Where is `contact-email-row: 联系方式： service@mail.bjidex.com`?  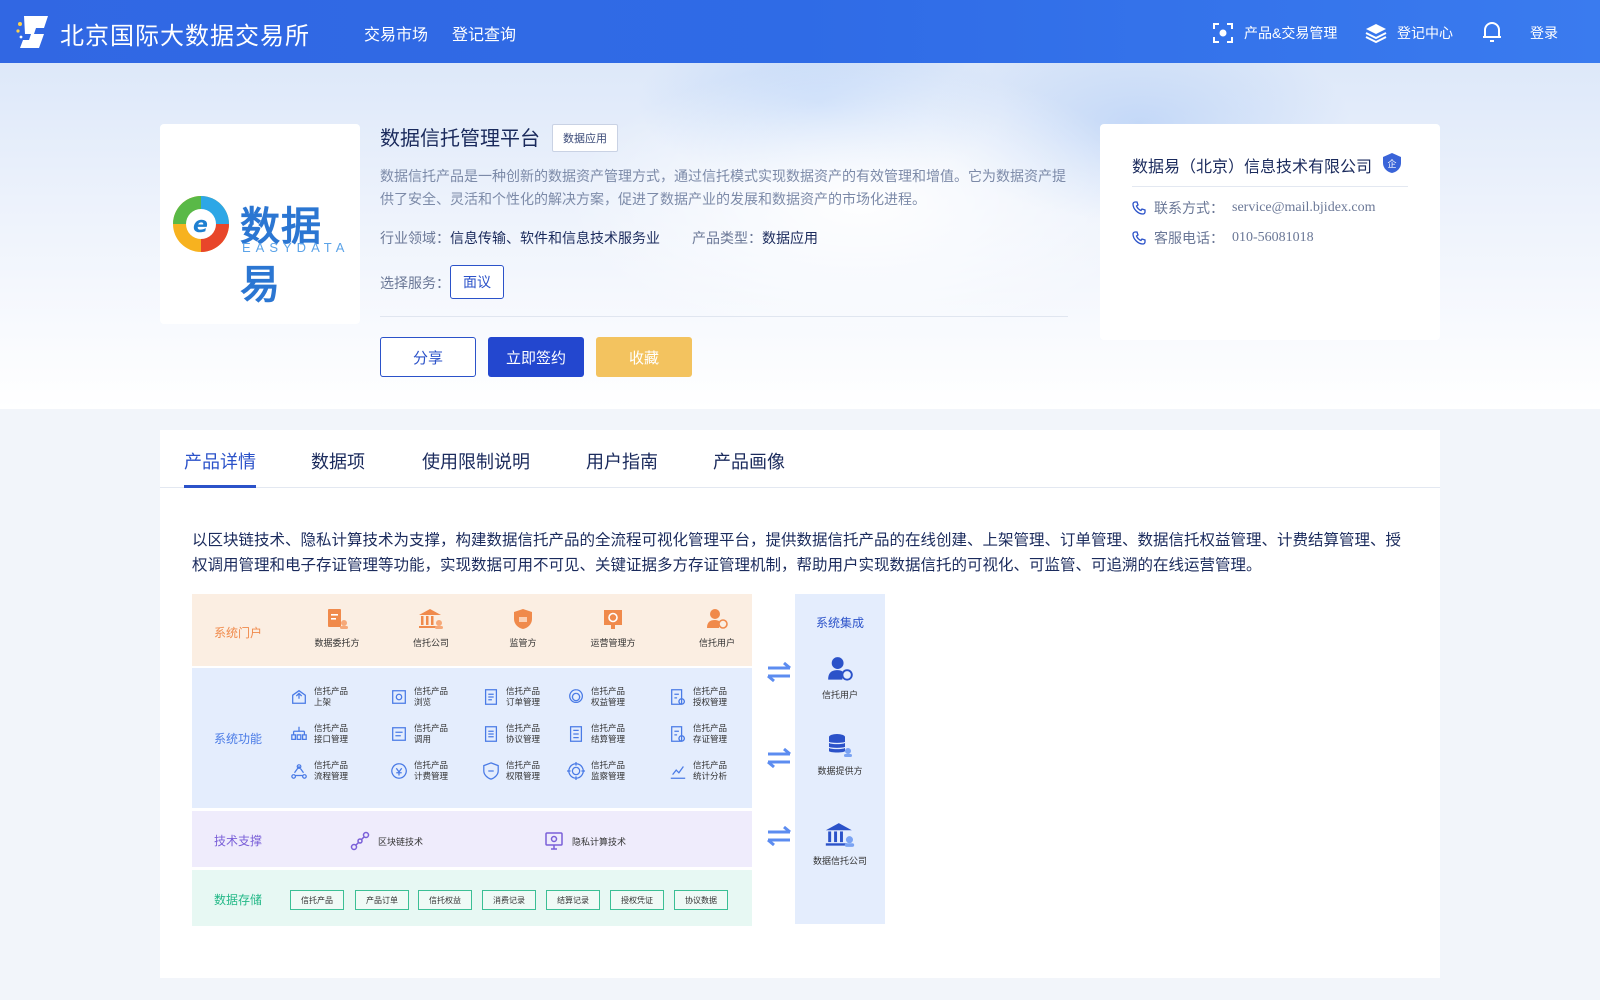
contact-email-row: 联系方式： service@mail.bjidex.com is located at coordinates (1254, 208).